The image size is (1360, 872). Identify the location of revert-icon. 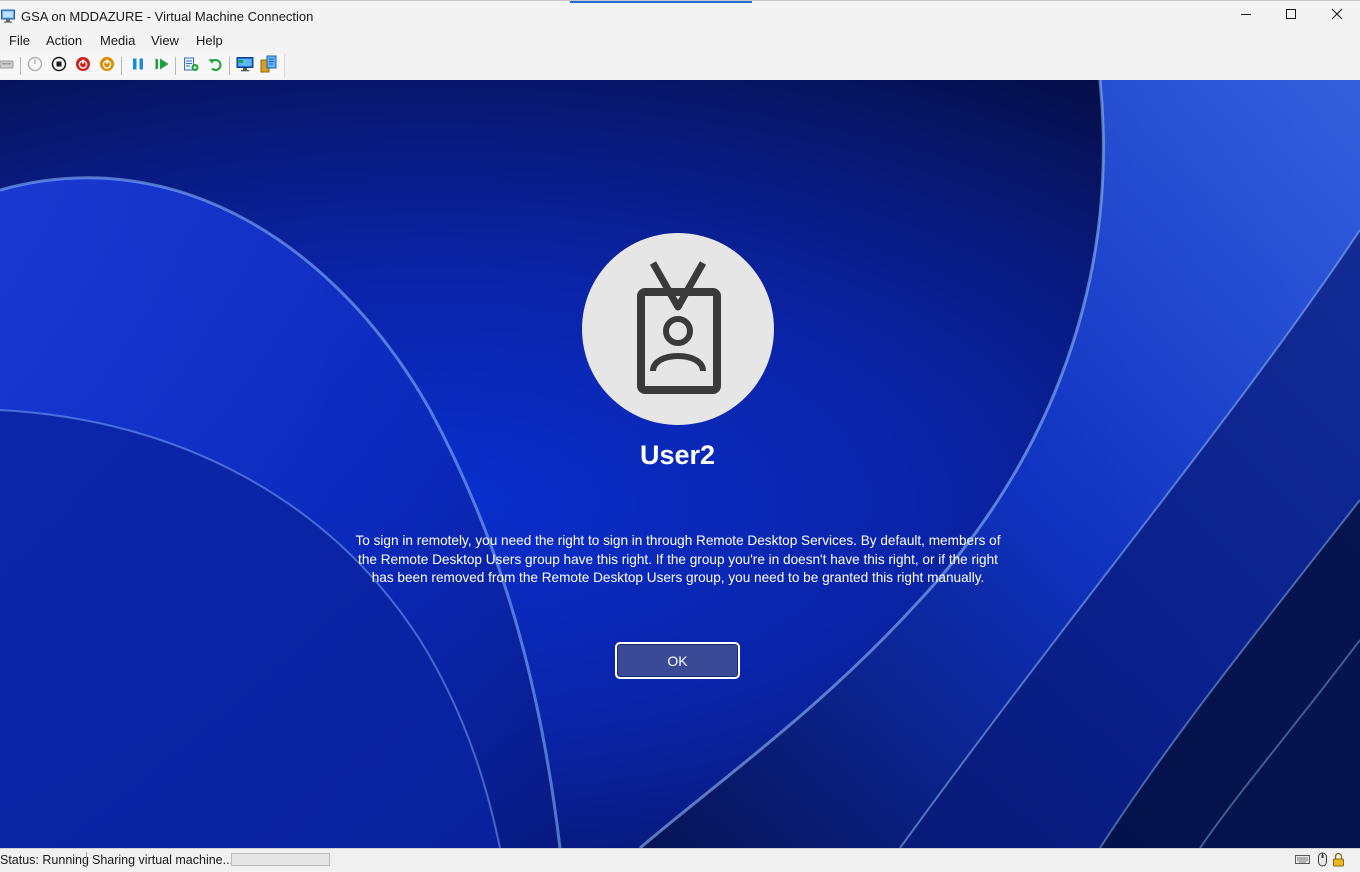
(215, 66).